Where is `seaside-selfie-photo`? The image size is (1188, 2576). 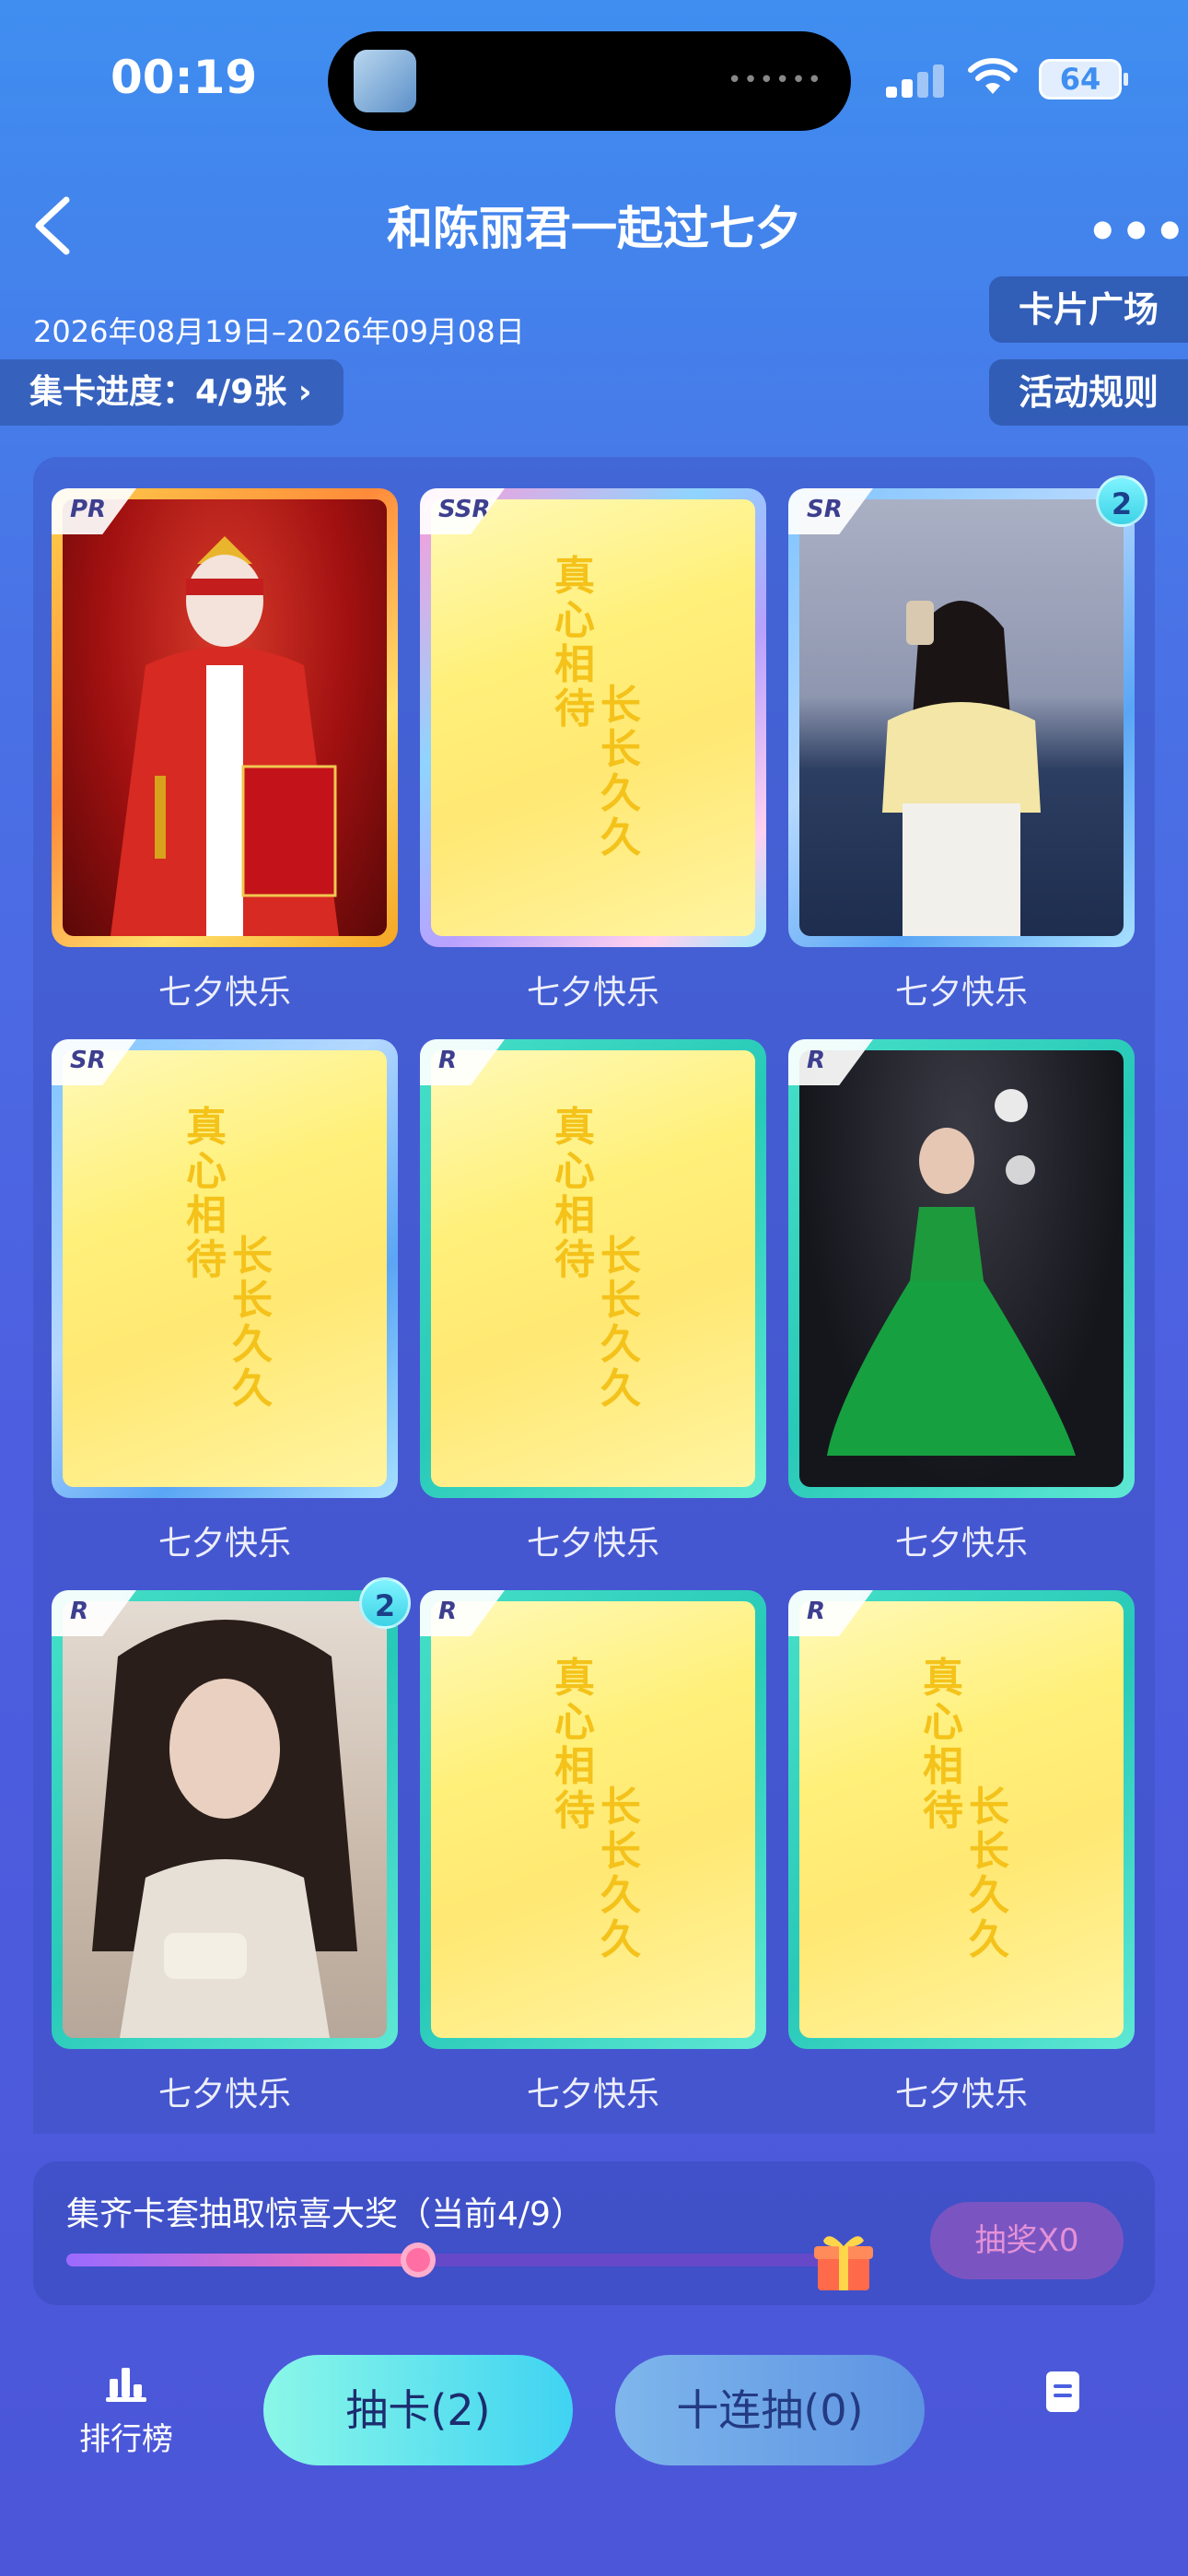 seaside-selfie-photo is located at coordinates (961, 717).